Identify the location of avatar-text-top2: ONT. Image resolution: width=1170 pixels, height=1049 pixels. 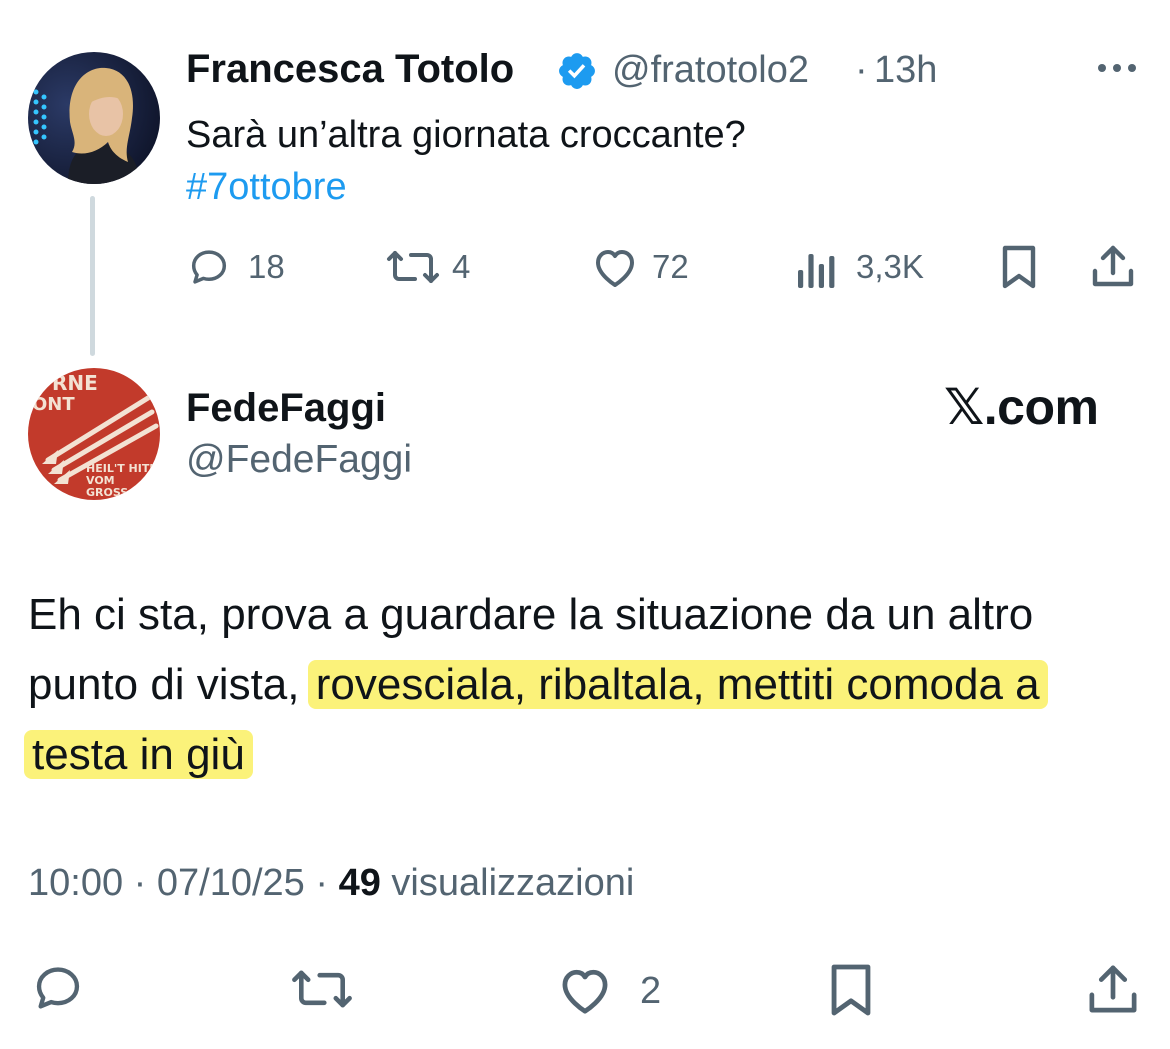
(53, 404).